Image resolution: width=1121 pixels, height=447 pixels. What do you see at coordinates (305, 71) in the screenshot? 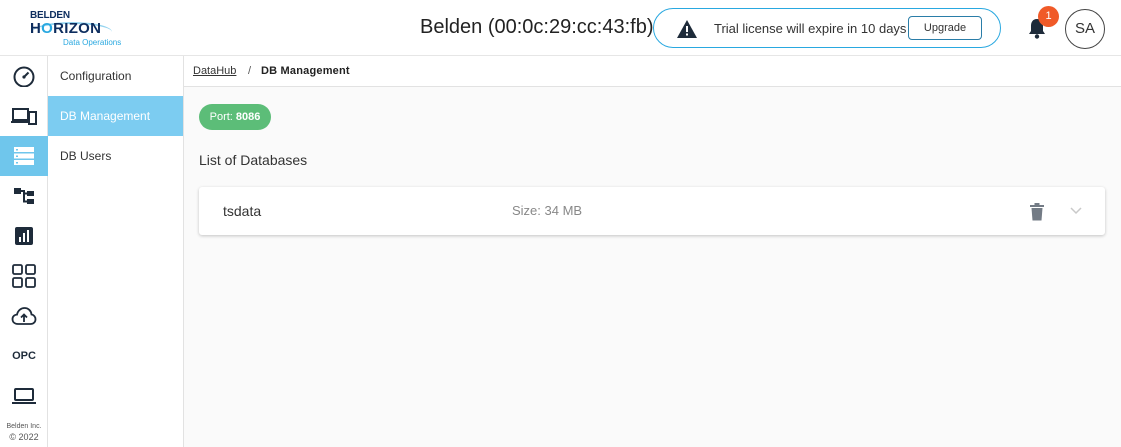
I see `breadcrumb-current: DB Management` at bounding box center [305, 71].